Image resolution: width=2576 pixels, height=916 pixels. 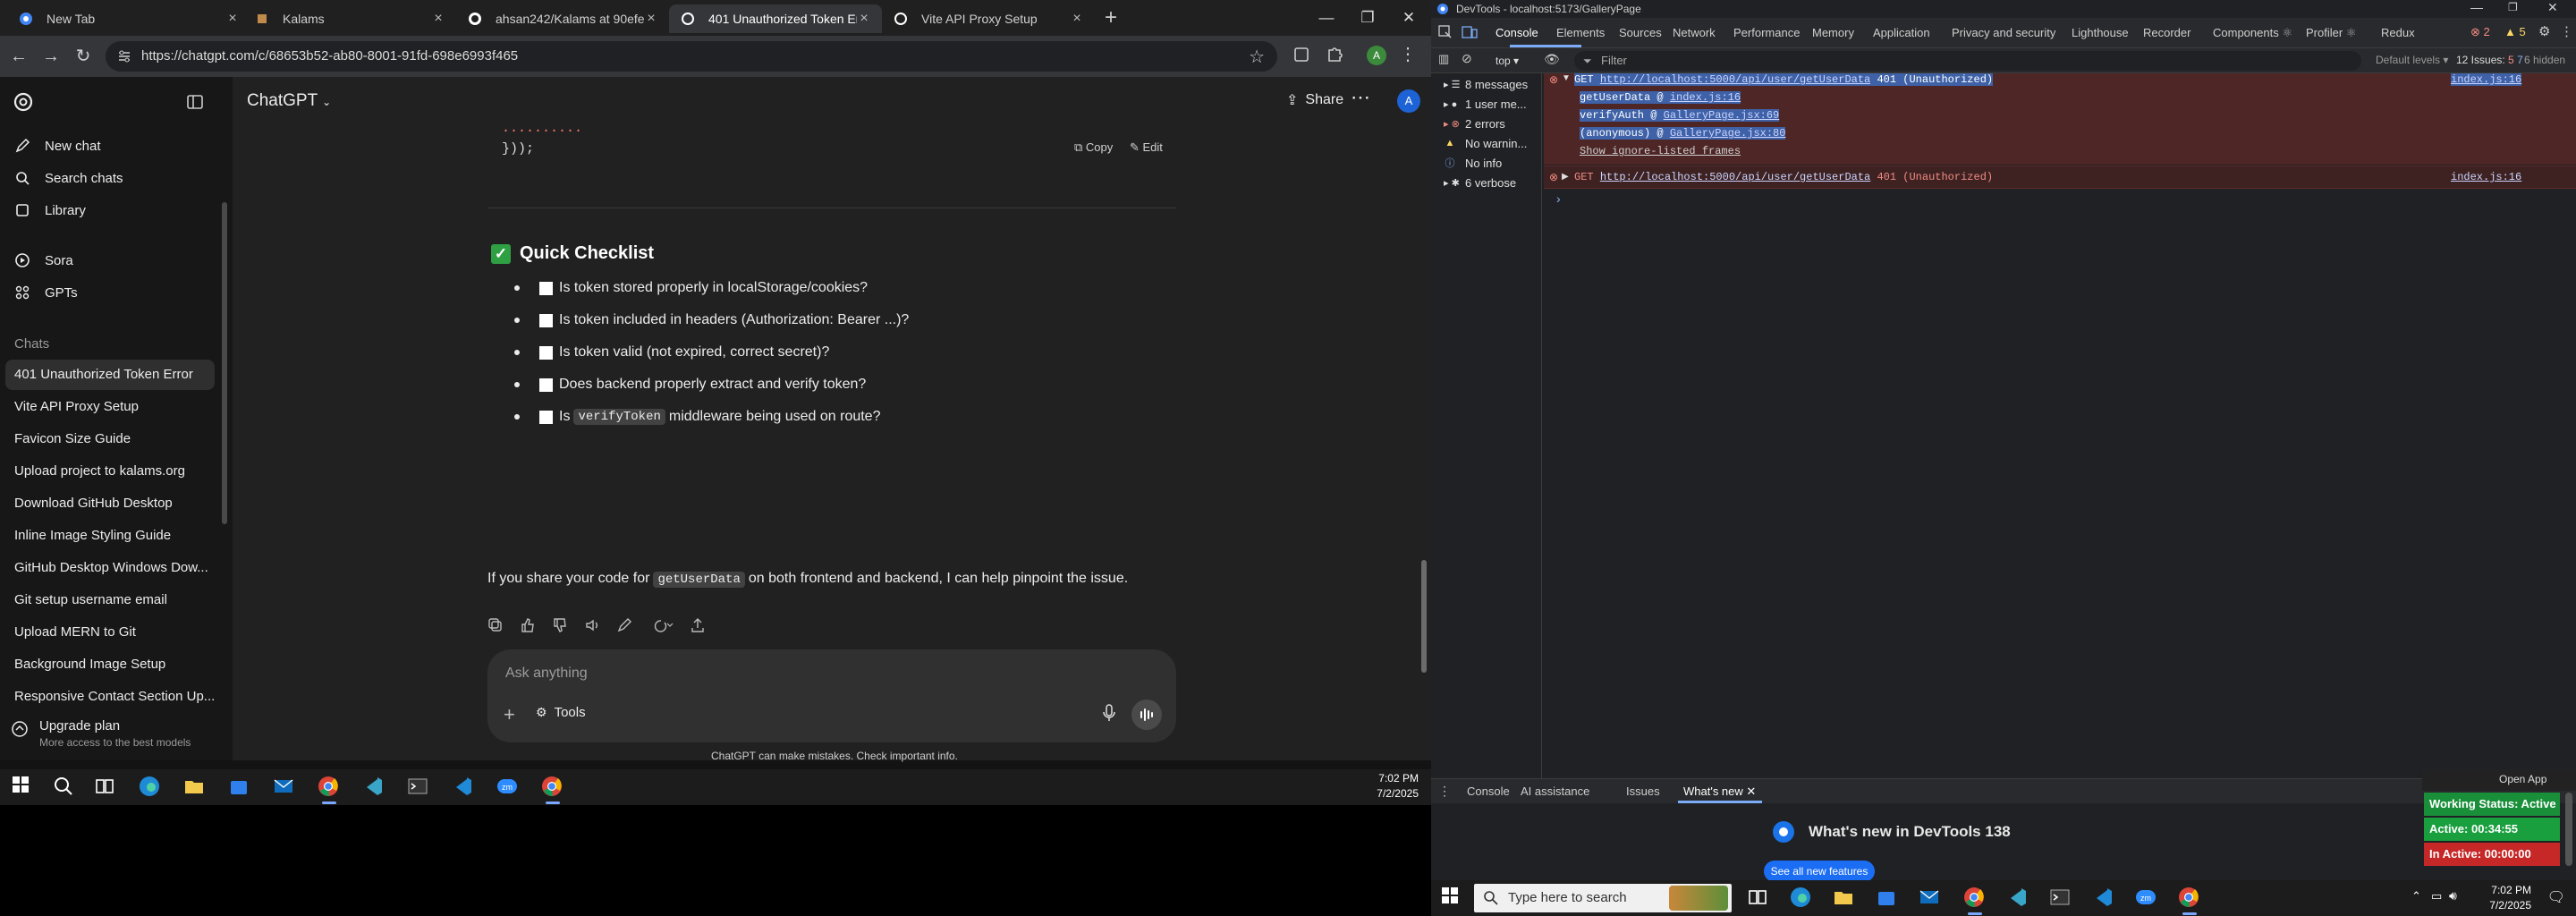 What do you see at coordinates (110, 536) in the screenshot?
I see `chat-item: Inline Image Styling Guide` at bounding box center [110, 536].